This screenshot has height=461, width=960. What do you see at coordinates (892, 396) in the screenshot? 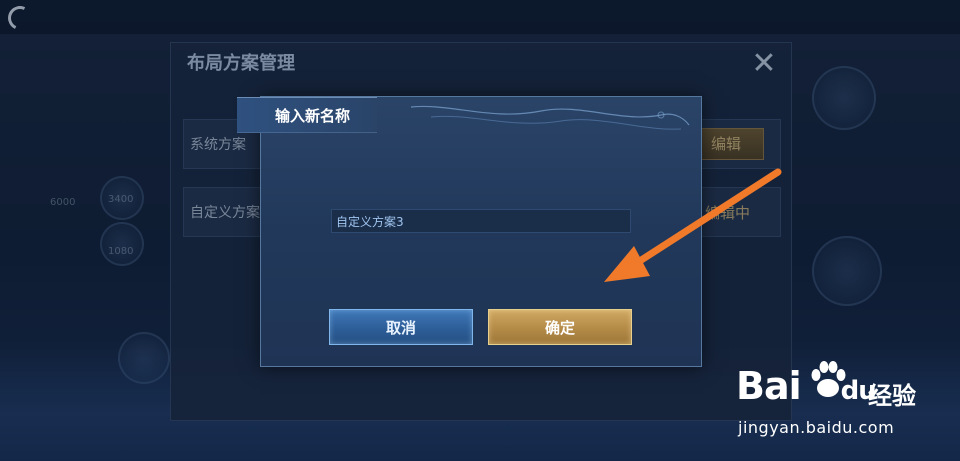
I see `watermark-chinese: 经验` at bounding box center [892, 396].